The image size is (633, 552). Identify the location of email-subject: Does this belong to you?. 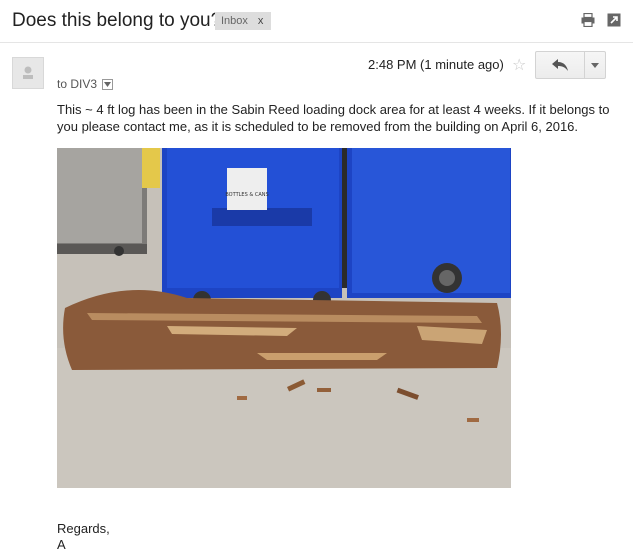
(117, 20).